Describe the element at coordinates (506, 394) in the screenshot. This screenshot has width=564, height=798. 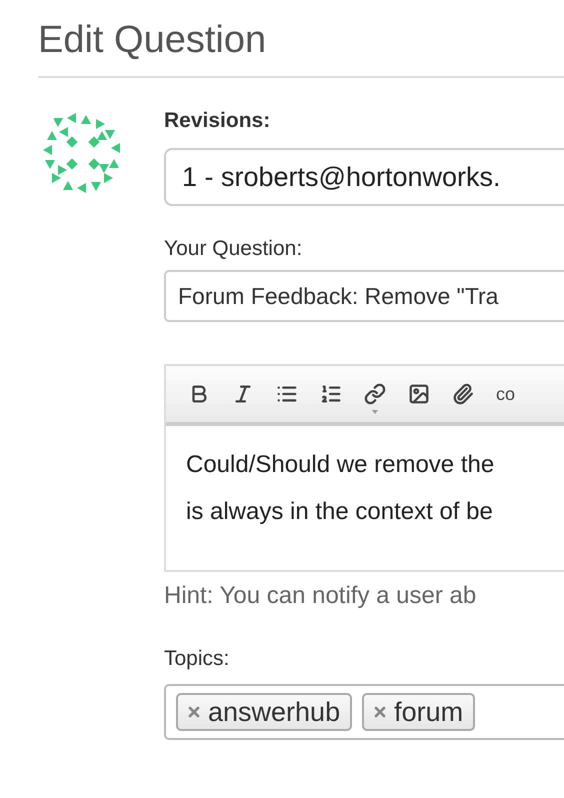
I see `code-button: co` at that location.